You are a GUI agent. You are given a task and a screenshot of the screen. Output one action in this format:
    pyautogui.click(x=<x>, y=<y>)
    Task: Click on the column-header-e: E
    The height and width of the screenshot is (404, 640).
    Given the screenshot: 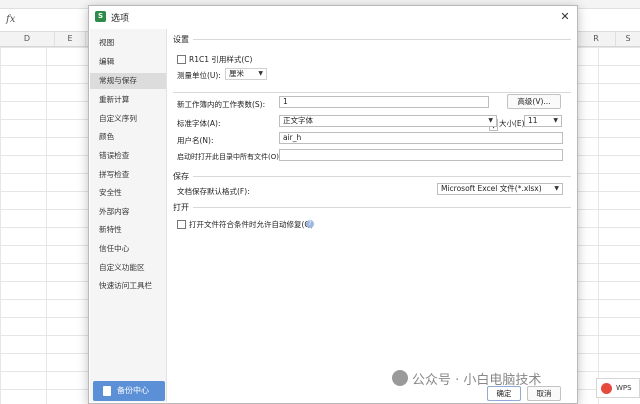 What is the action you would take?
    pyautogui.click(x=70, y=39)
    